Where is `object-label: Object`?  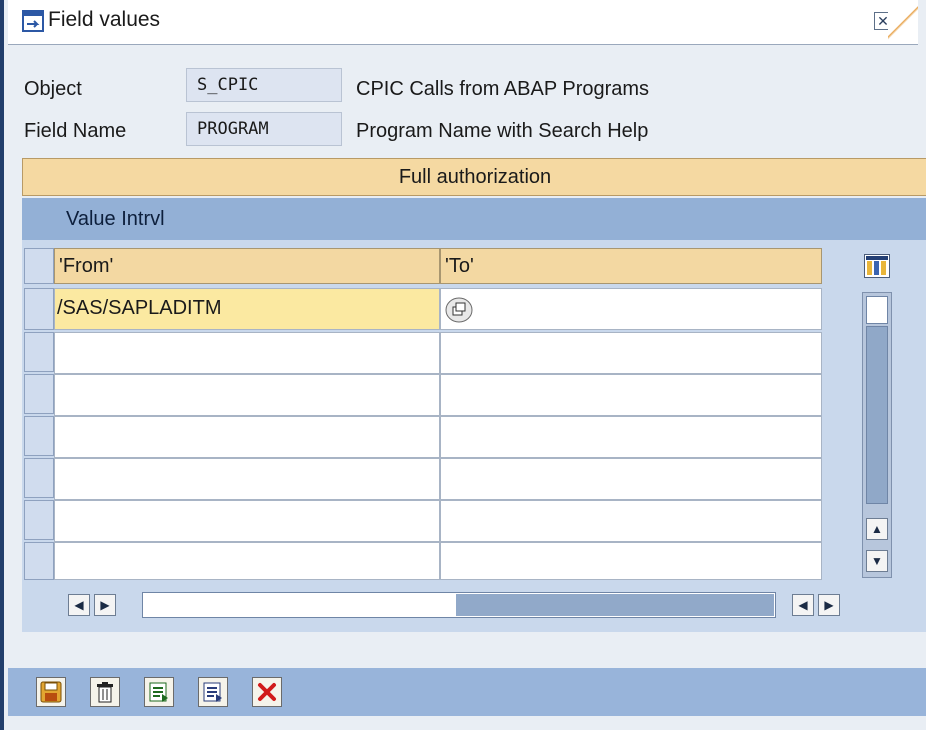 object-label: Object is located at coordinates (53, 89).